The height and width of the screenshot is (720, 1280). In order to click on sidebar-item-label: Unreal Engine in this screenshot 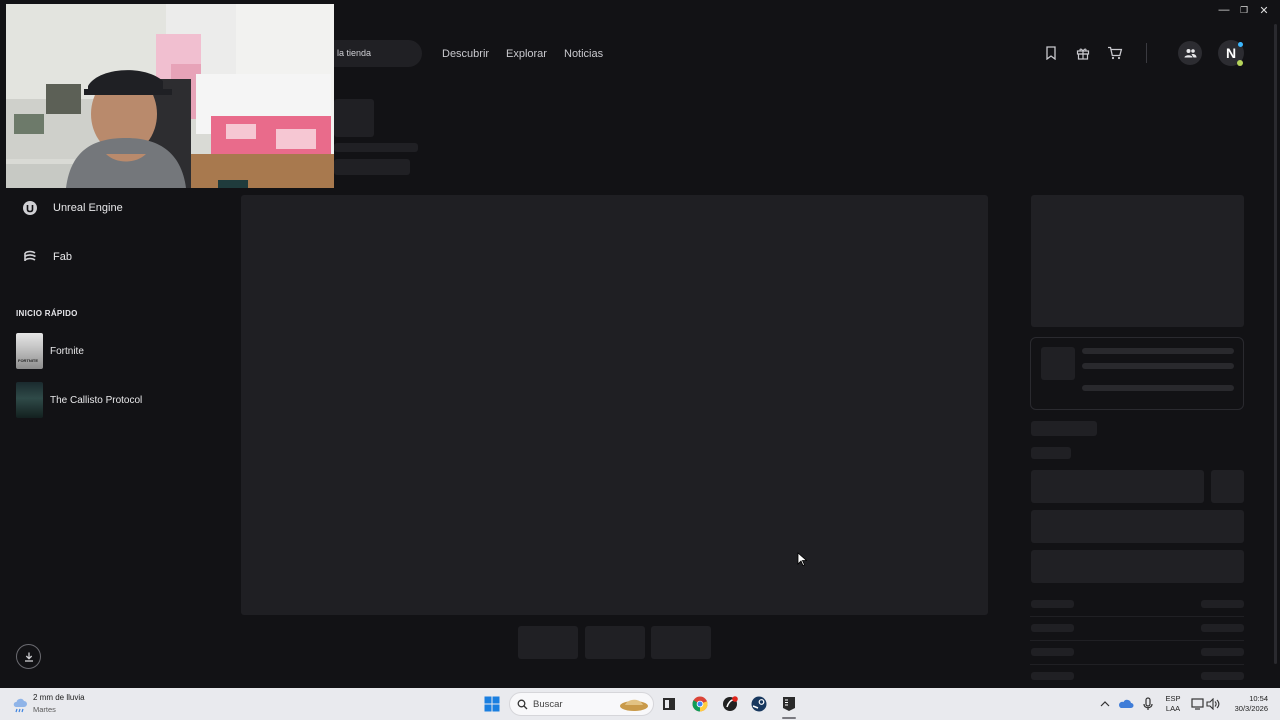, I will do `click(88, 208)`.